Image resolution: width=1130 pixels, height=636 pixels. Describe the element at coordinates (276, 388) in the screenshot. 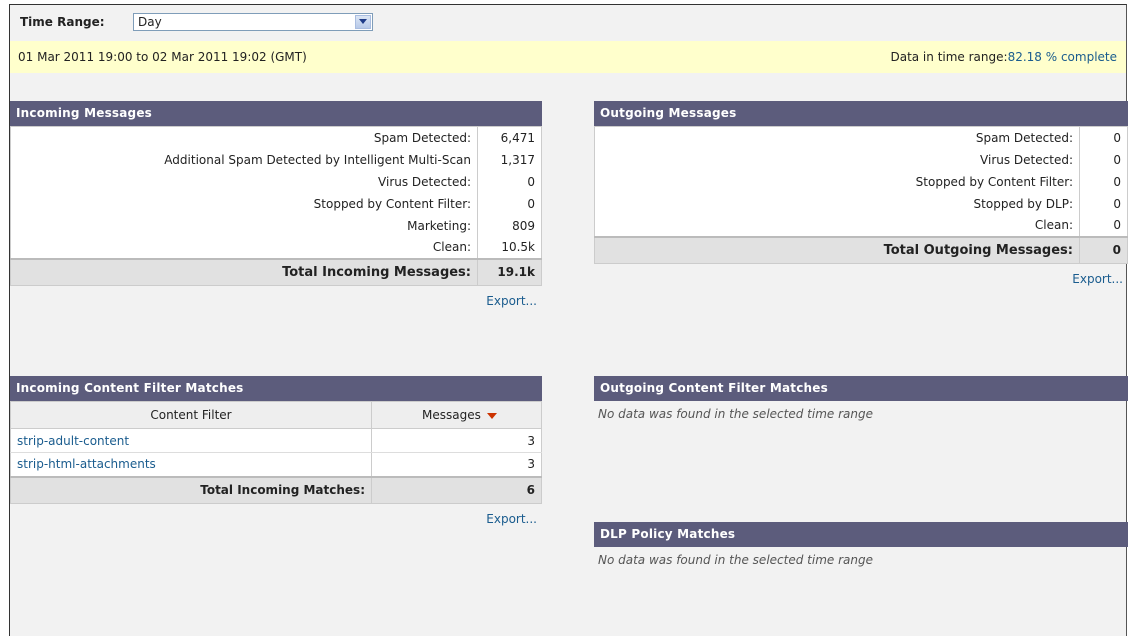

I see `incoming-cf-title: Incoming Content Filter Matches` at that location.